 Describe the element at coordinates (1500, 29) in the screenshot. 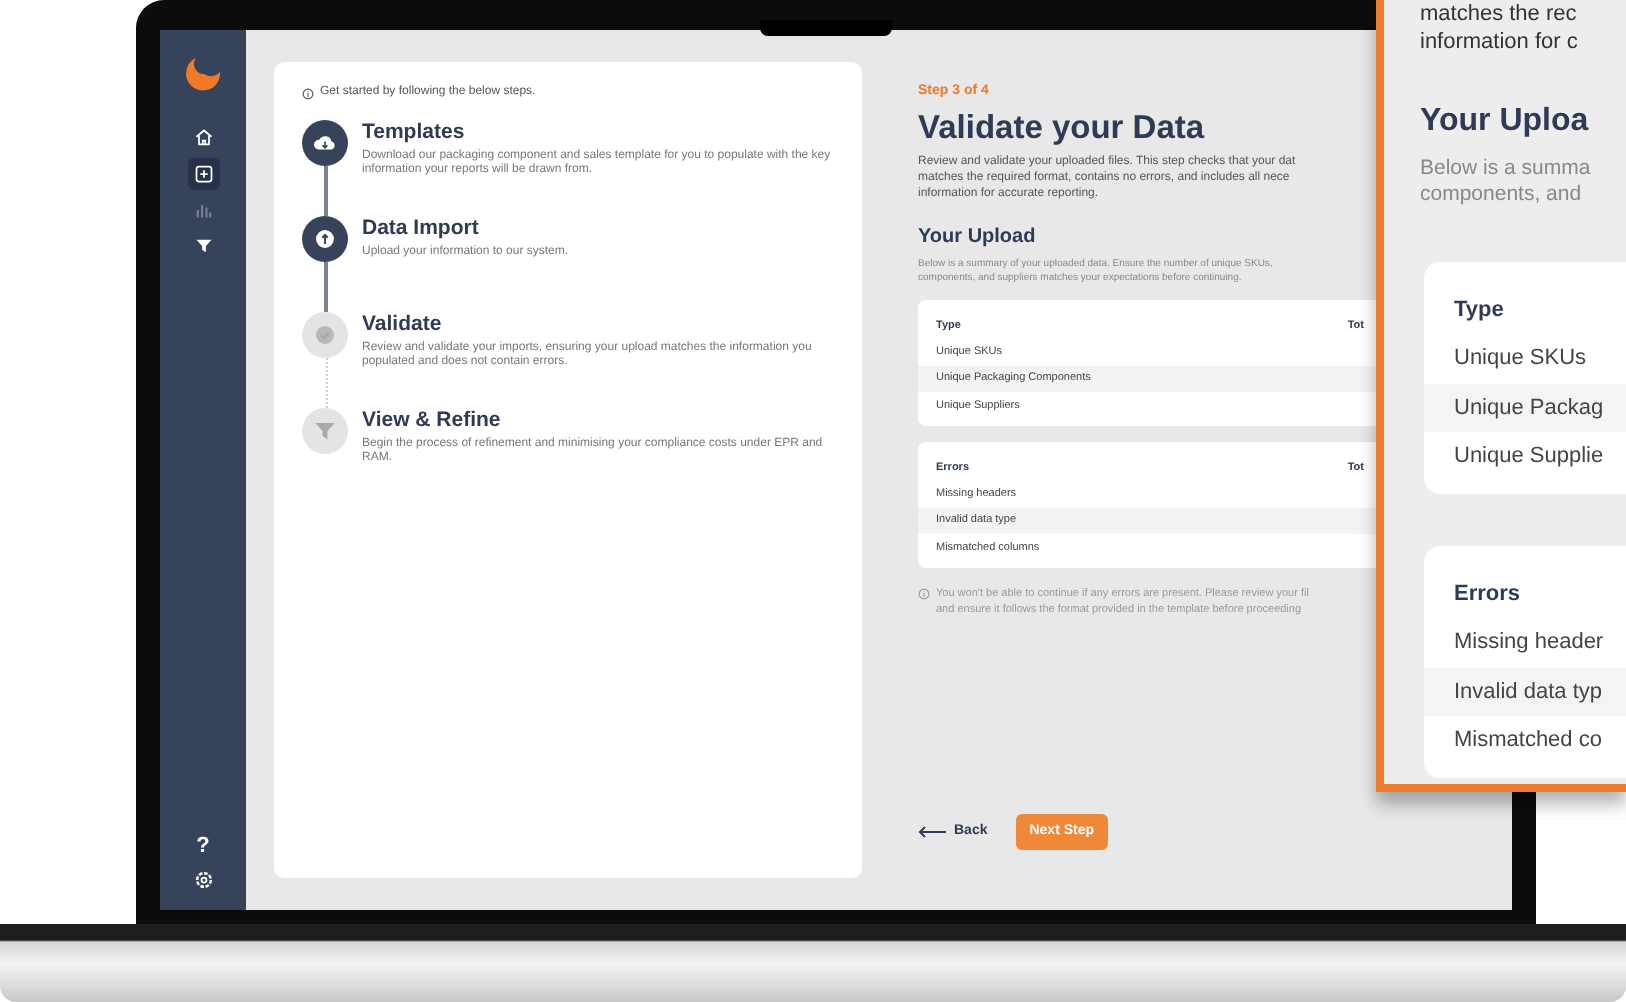

I see `zoomed-description: matches the rec information for c` at that location.